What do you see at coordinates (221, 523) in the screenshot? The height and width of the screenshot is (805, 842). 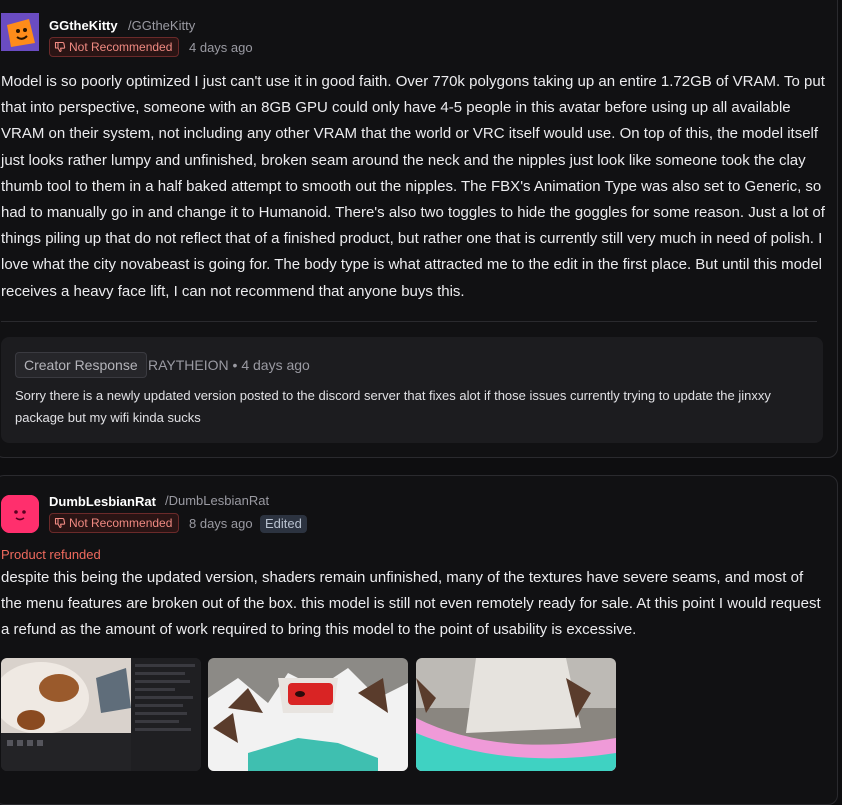 I see `review-time: 8 days ago` at bounding box center [221, 523].